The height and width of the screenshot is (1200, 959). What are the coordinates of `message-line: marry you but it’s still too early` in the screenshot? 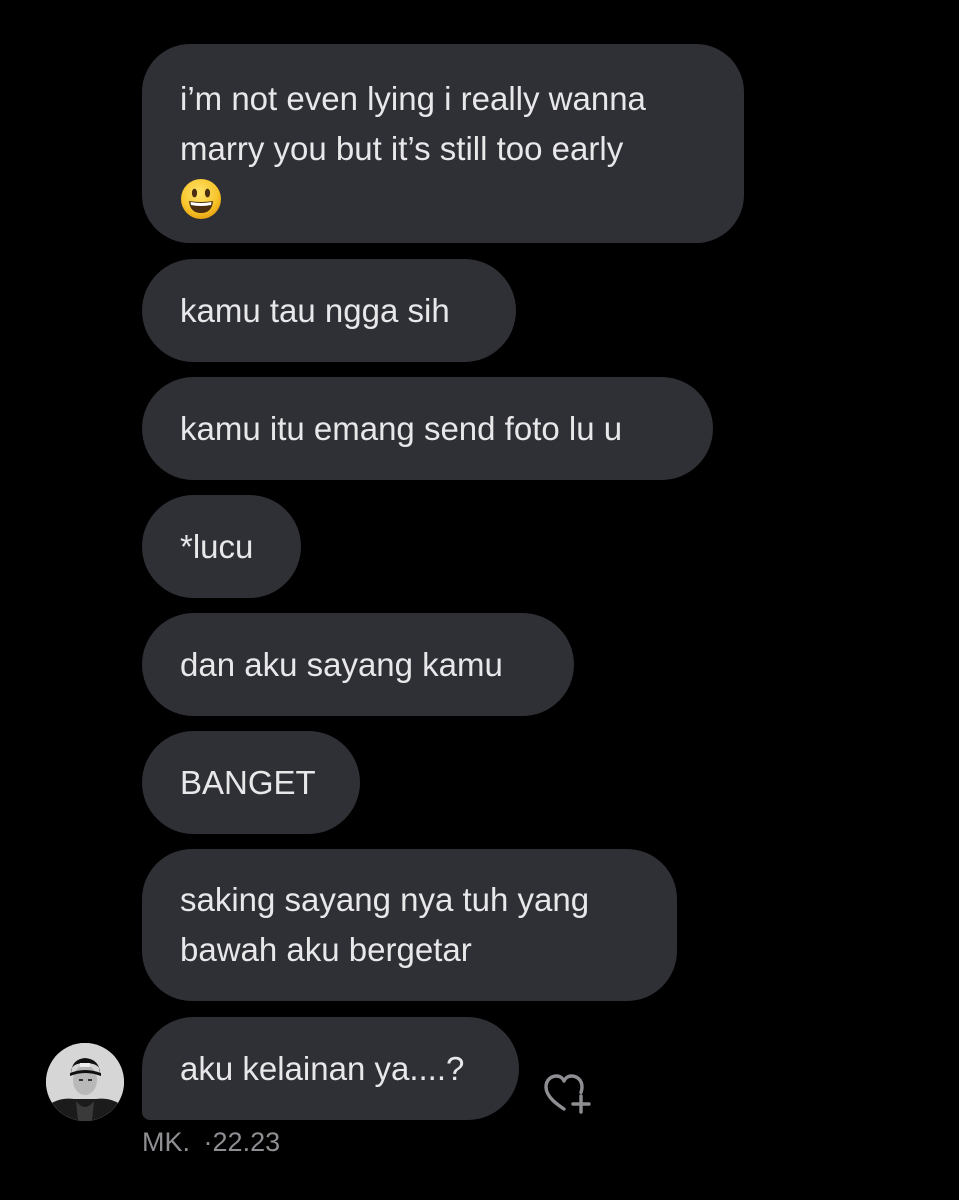 It's located at (402, 148).